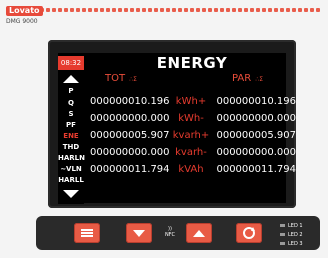 The width and height of the screenshot is (328, 258). I want to click on menu-item-q: Q, so click(71, 103).